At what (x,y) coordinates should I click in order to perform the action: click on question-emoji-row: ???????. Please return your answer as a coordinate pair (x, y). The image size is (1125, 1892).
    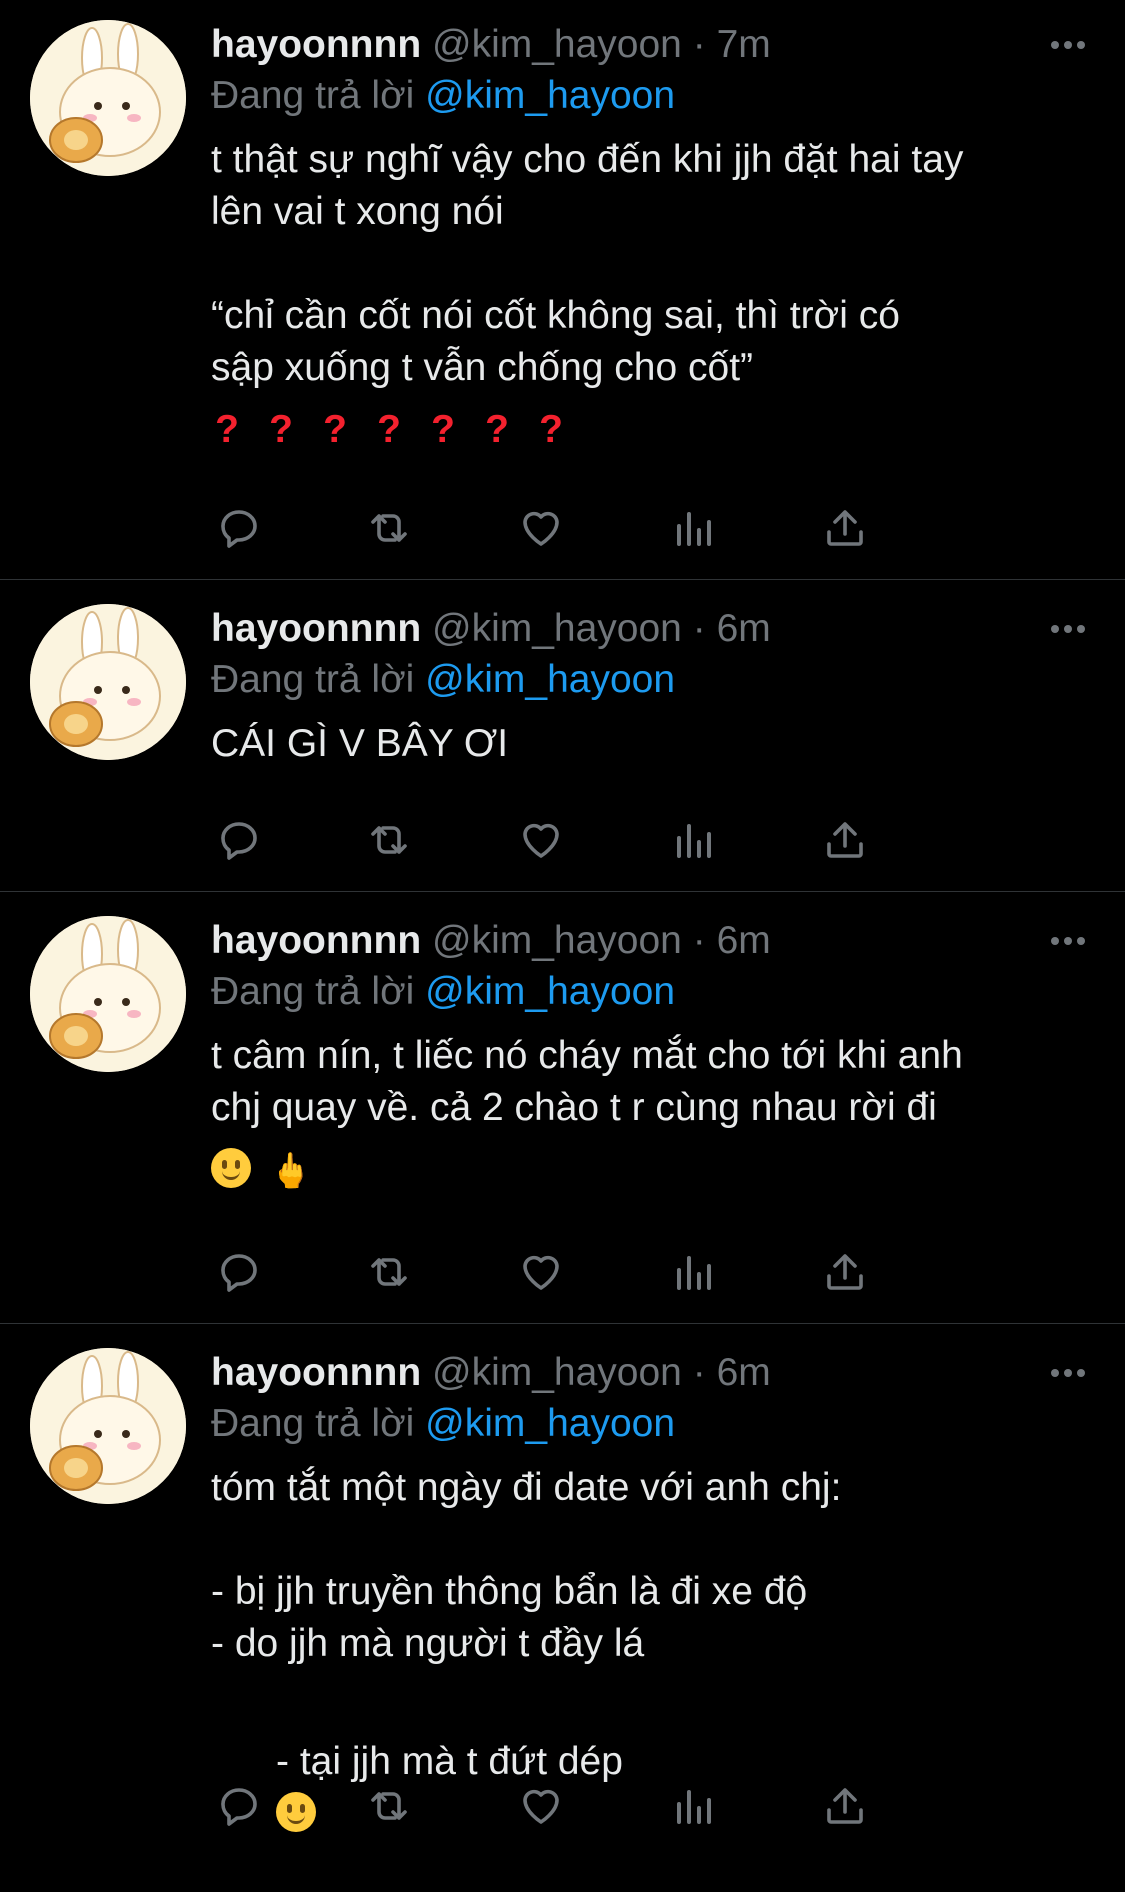
    Looking at the image, I should click on (648, 430).